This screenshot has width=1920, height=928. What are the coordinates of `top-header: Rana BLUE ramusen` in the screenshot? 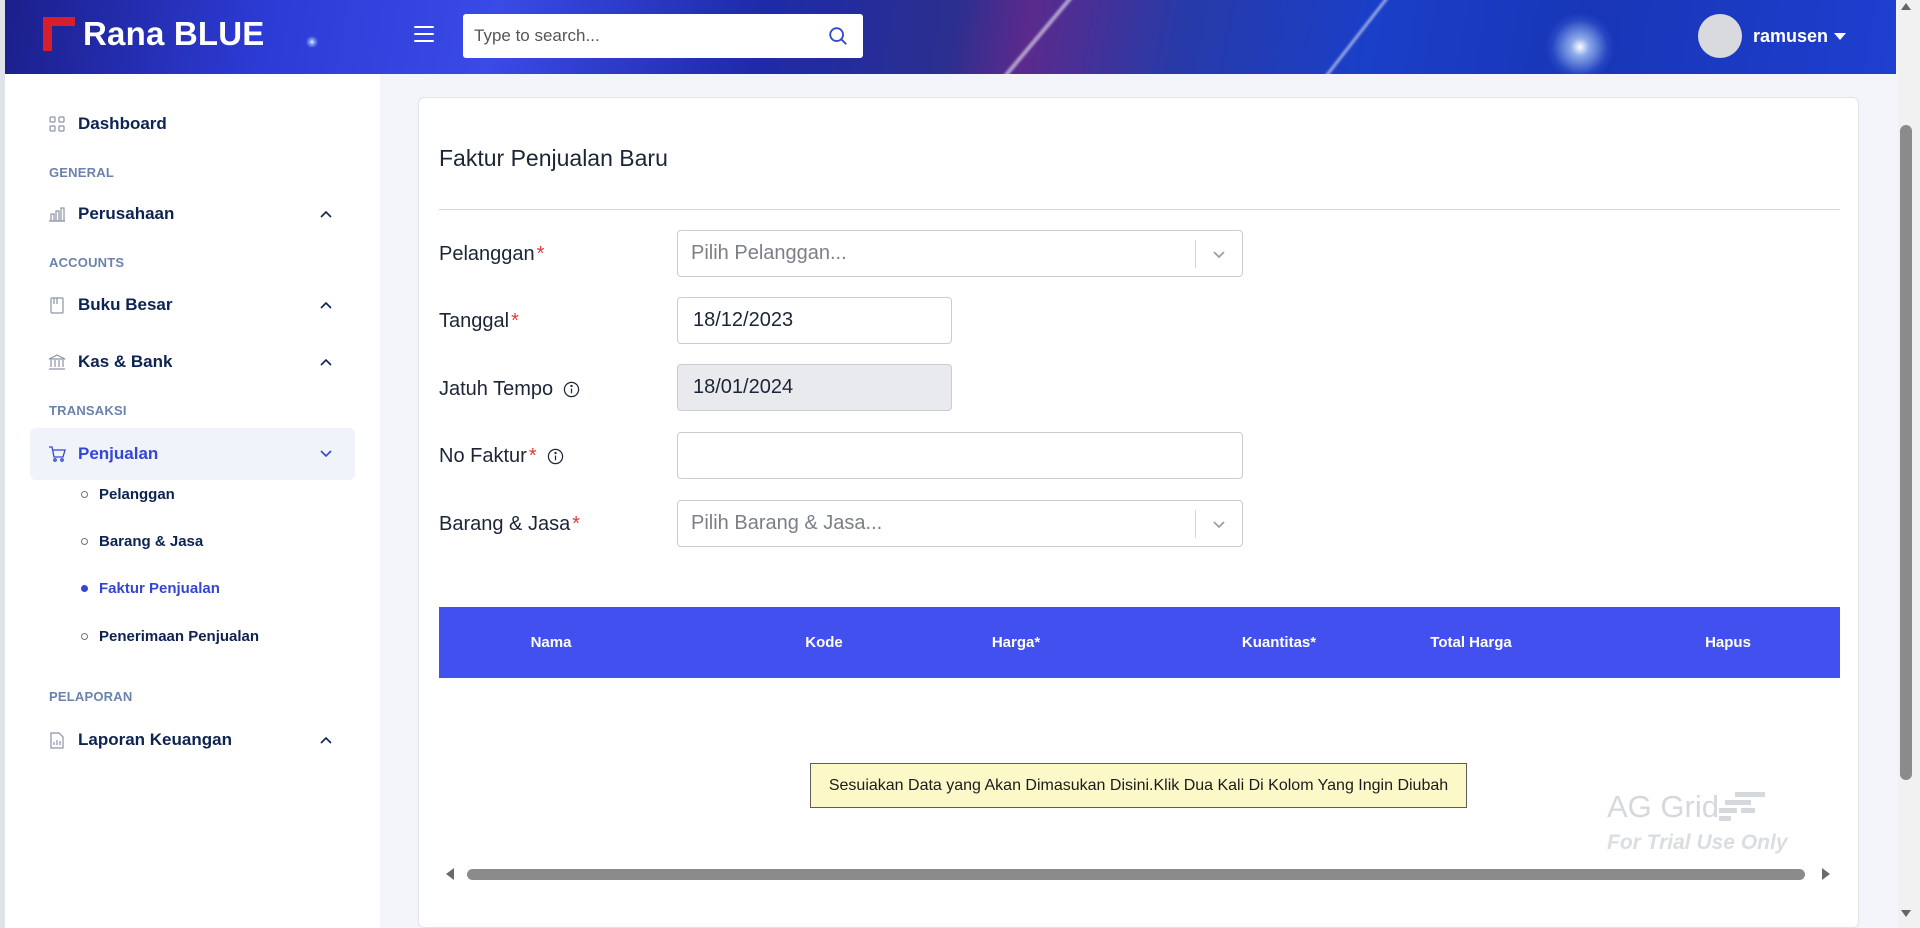 It's located at (950, 37).